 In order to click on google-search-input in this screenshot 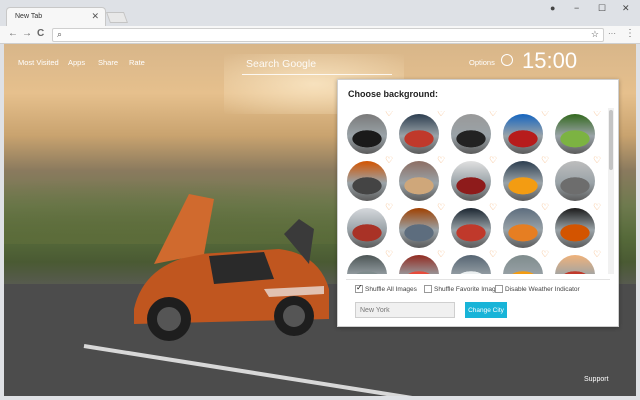, I will do `click(317, 63)`.